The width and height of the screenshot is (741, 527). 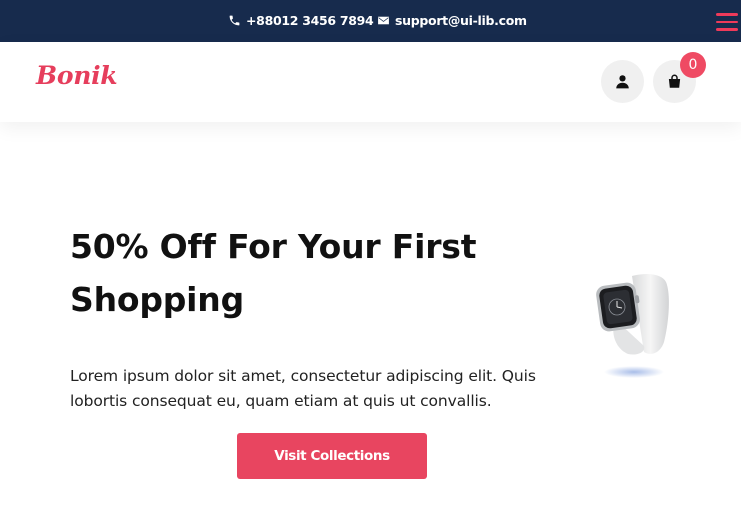 I want to click on user-account-button, so click(x=622, y=81).